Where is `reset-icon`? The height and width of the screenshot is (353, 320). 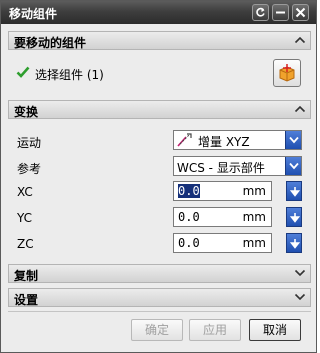
reset-icon is located at coordinates (260, 12).